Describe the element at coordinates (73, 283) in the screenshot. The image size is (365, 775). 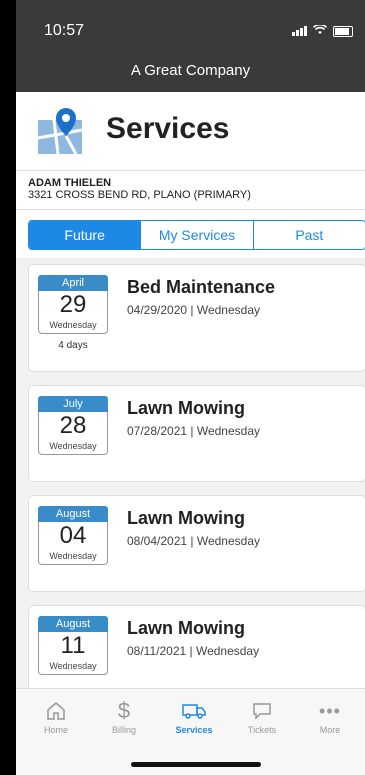
I see `calendar-month: April` at that location.